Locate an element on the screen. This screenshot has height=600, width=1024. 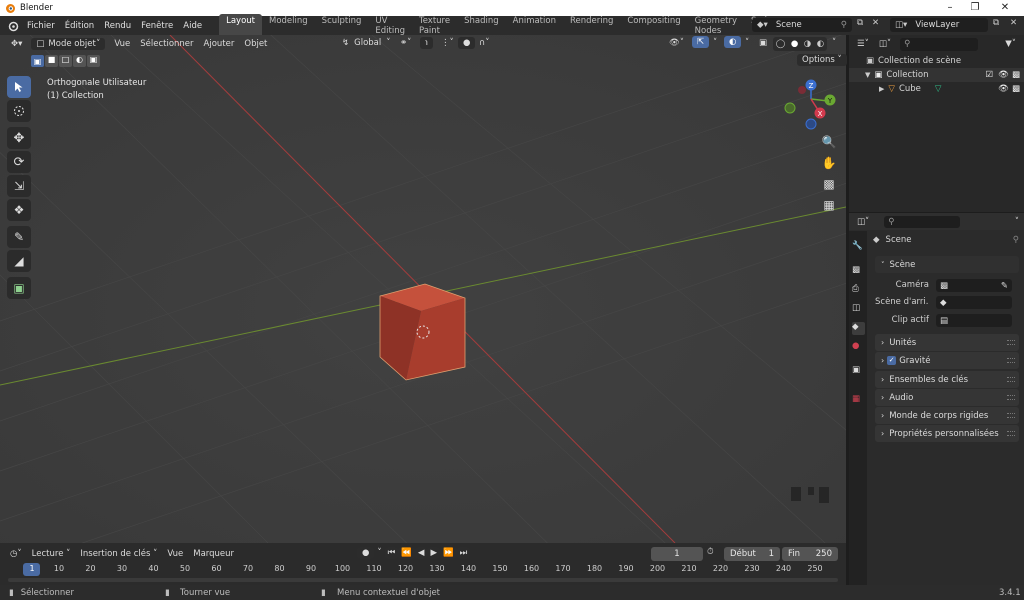
pivot-point-icon: ⚭˅ is located at coordinates (405, 43).